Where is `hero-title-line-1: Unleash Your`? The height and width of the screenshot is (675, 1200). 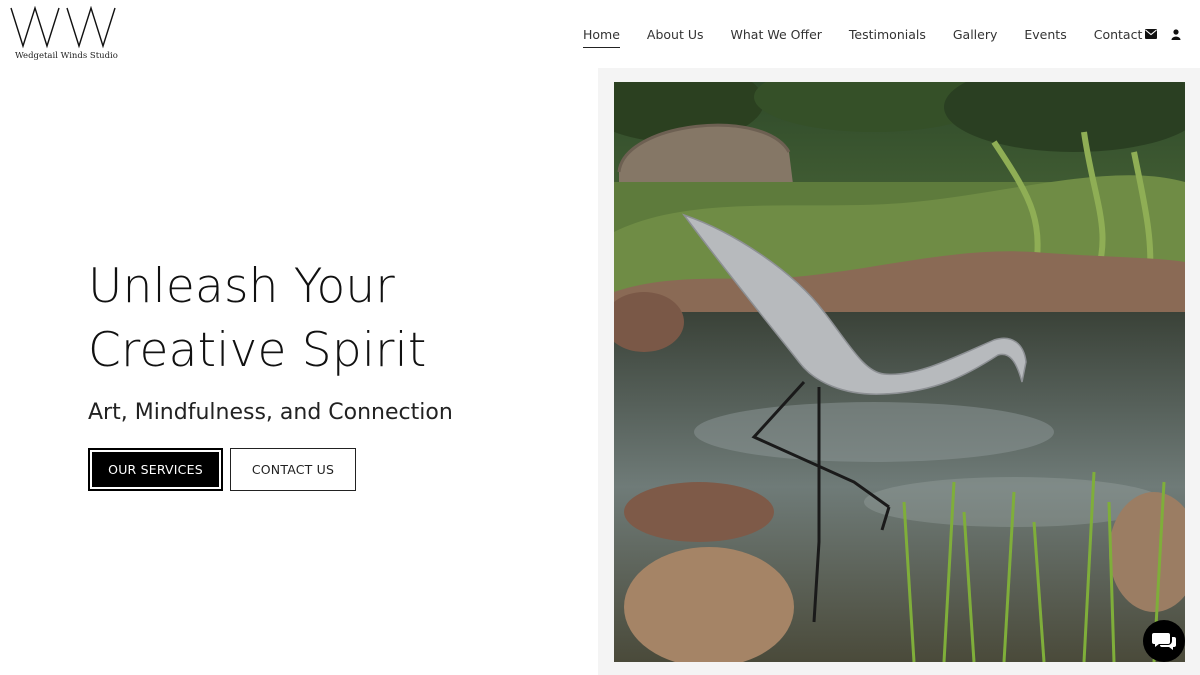
hero-title-line-1: Unleash Your is located at coordinates (241, 286).